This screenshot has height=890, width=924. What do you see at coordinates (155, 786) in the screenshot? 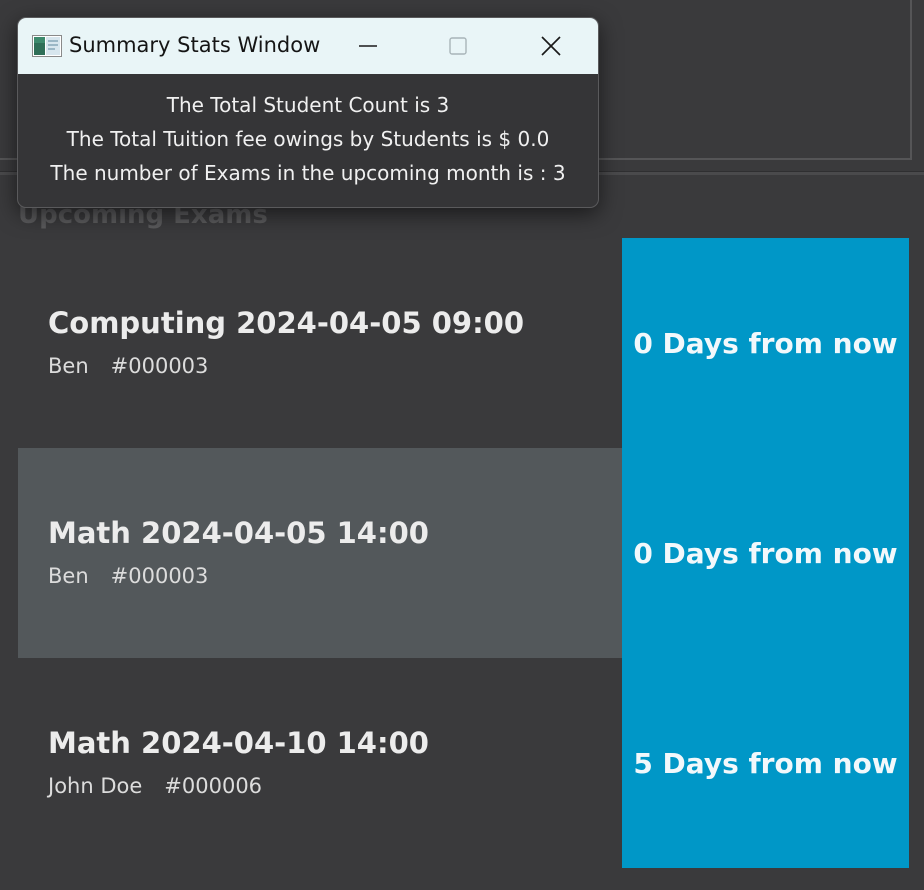
I see `exam-meta: John Doe #000006` at bounding box center [155, 786].